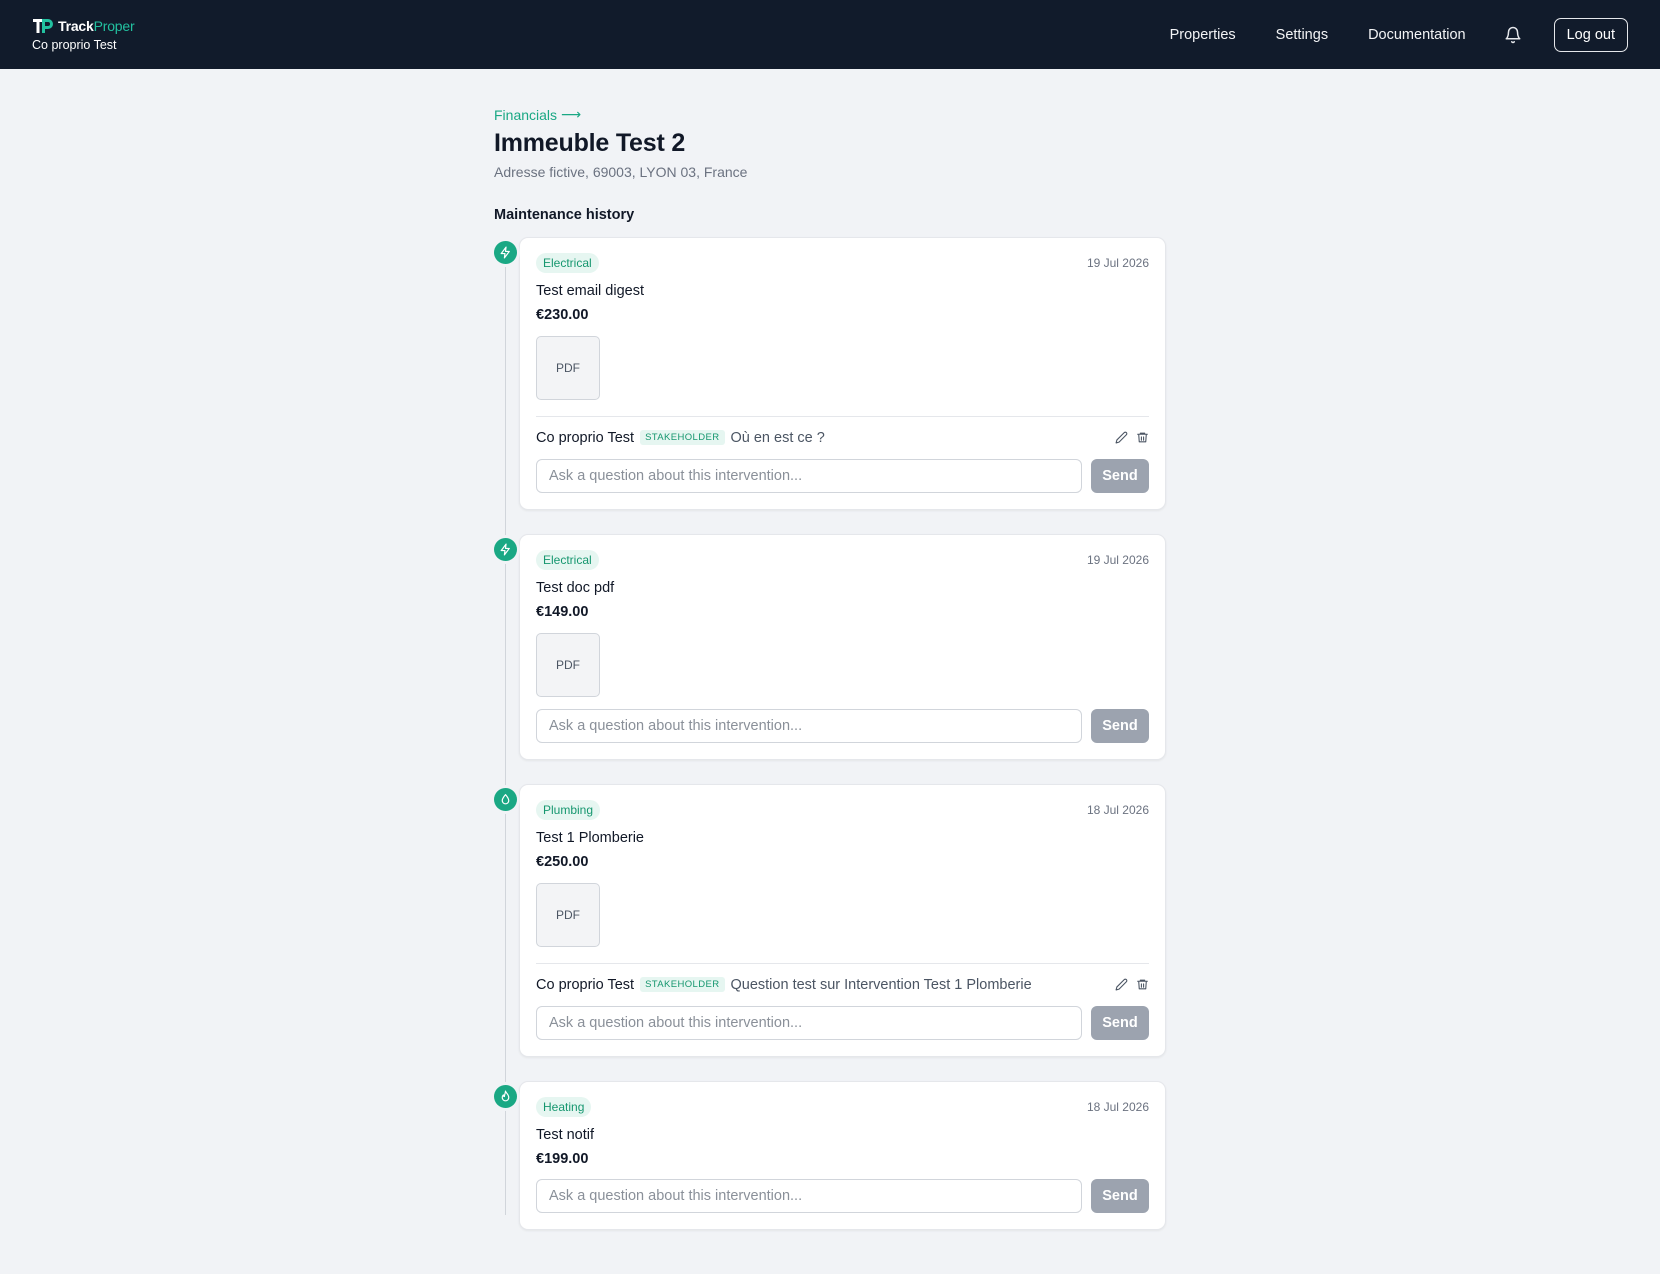 The width and height of the screenshot is (1660, 1274). I want to click on intervention-amount: €230.00, so click(562, 314).